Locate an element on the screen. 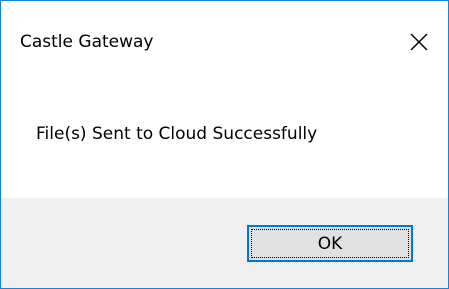 The width and height of the screenshot is (449, 289). ok-button-label: OK is located at coordinates (330, 243).